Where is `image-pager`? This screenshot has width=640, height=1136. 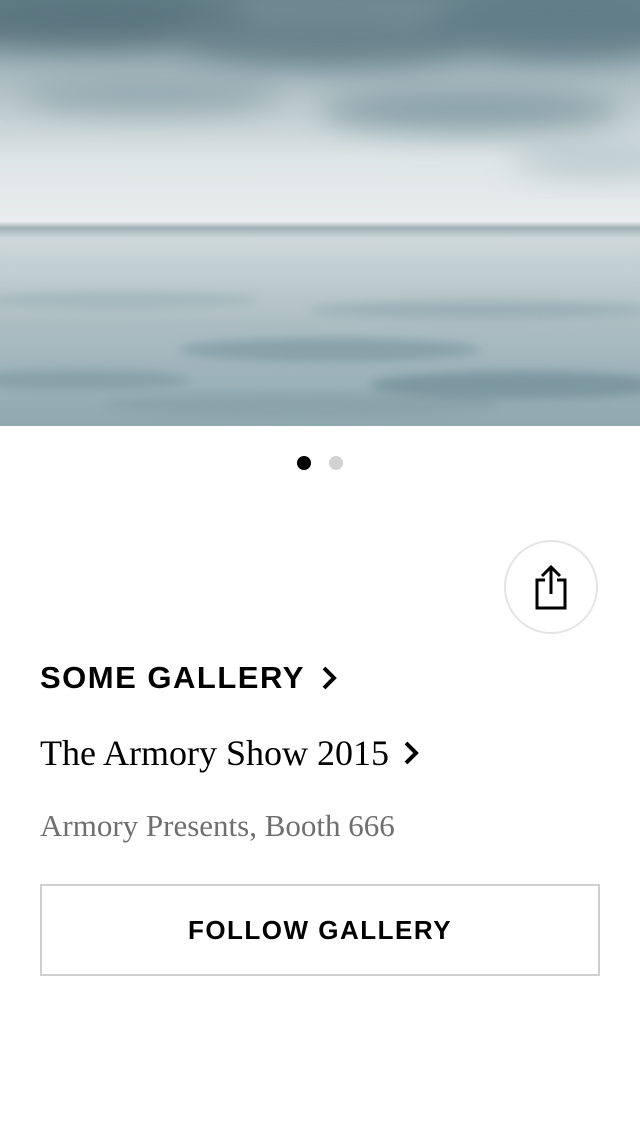
image-pager is located at coordinates (320, 463).